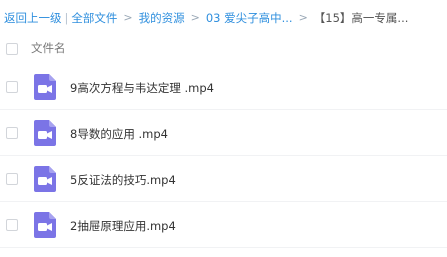  Describe the element at coordinates (223, 49) in the screenshot. I see `file-list-header: 文件名` at that location.